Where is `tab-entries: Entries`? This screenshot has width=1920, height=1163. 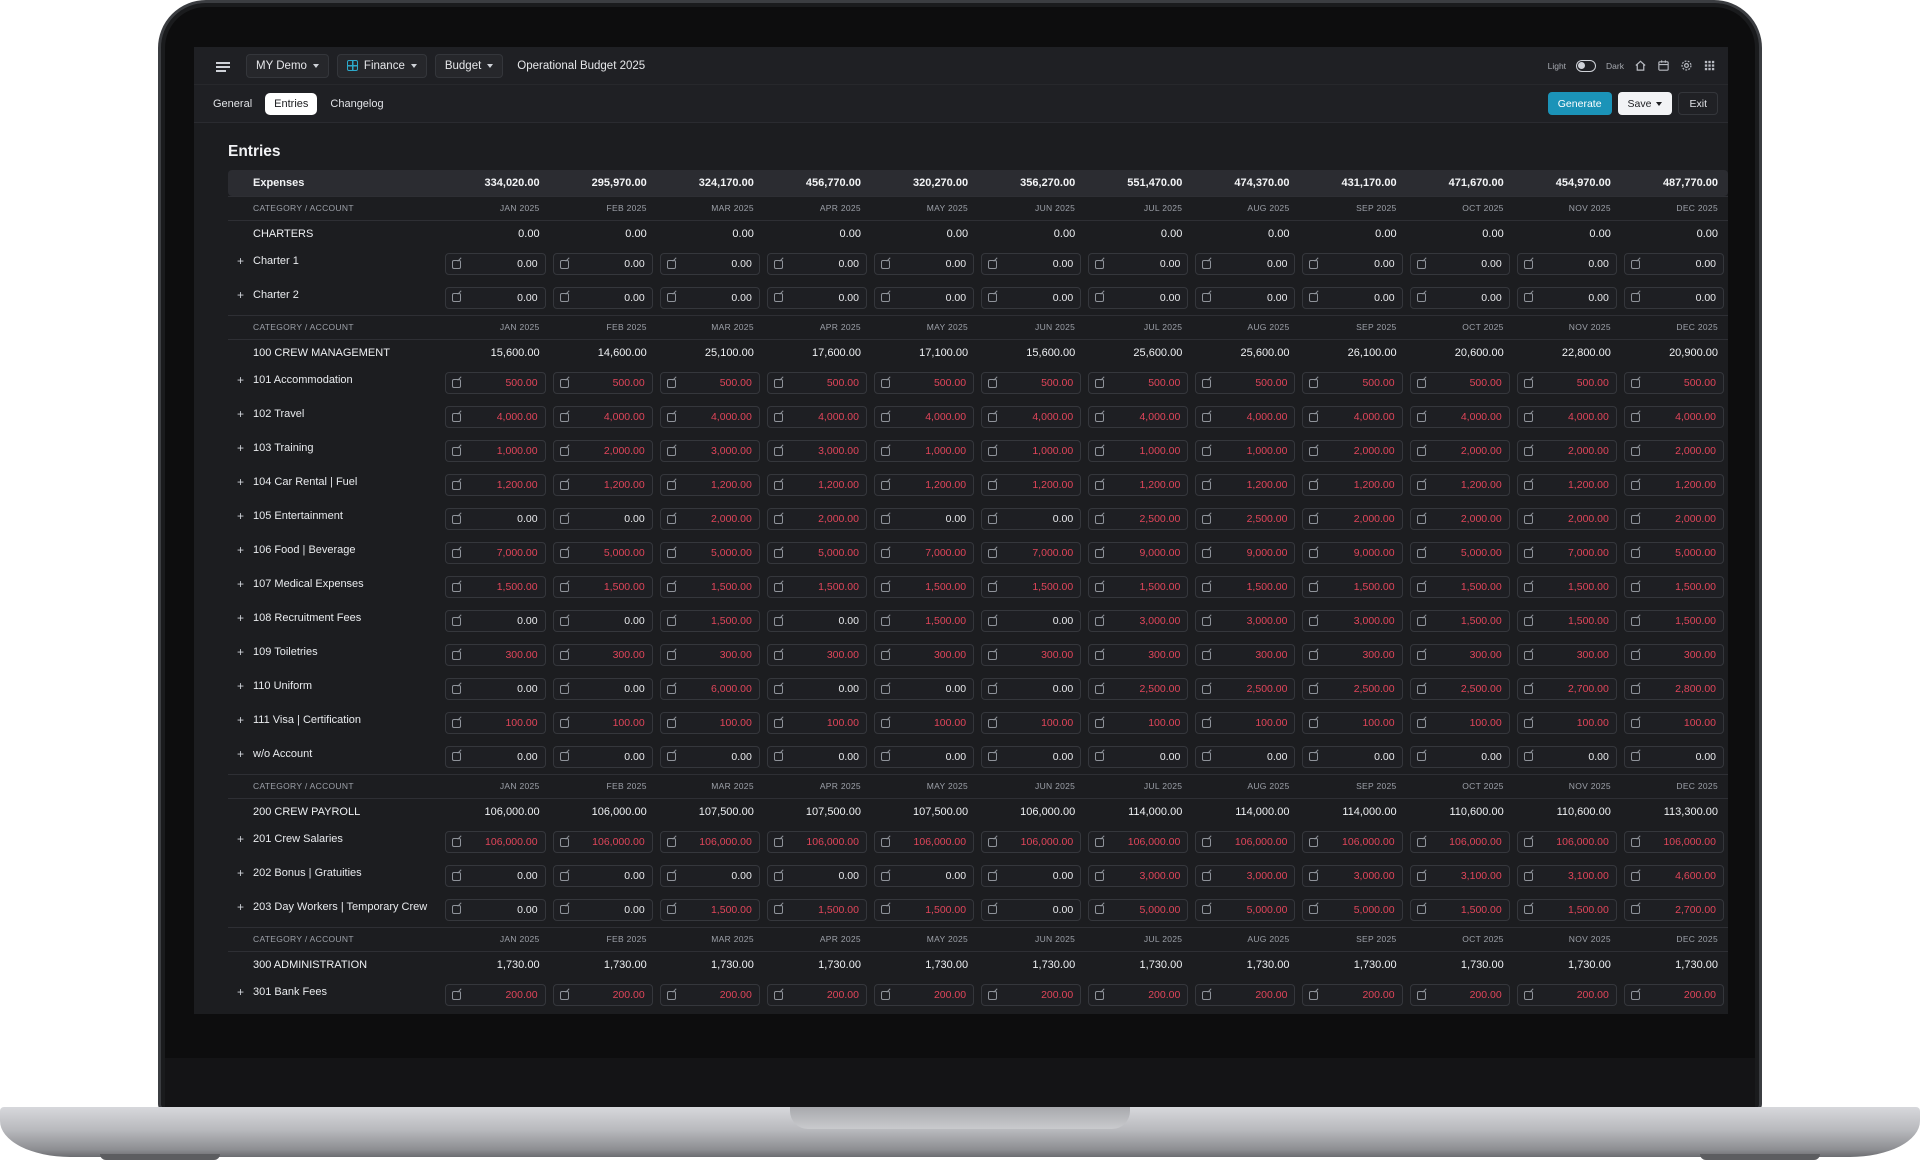 tab-entries: Entries is located at coordinates (291, 103).